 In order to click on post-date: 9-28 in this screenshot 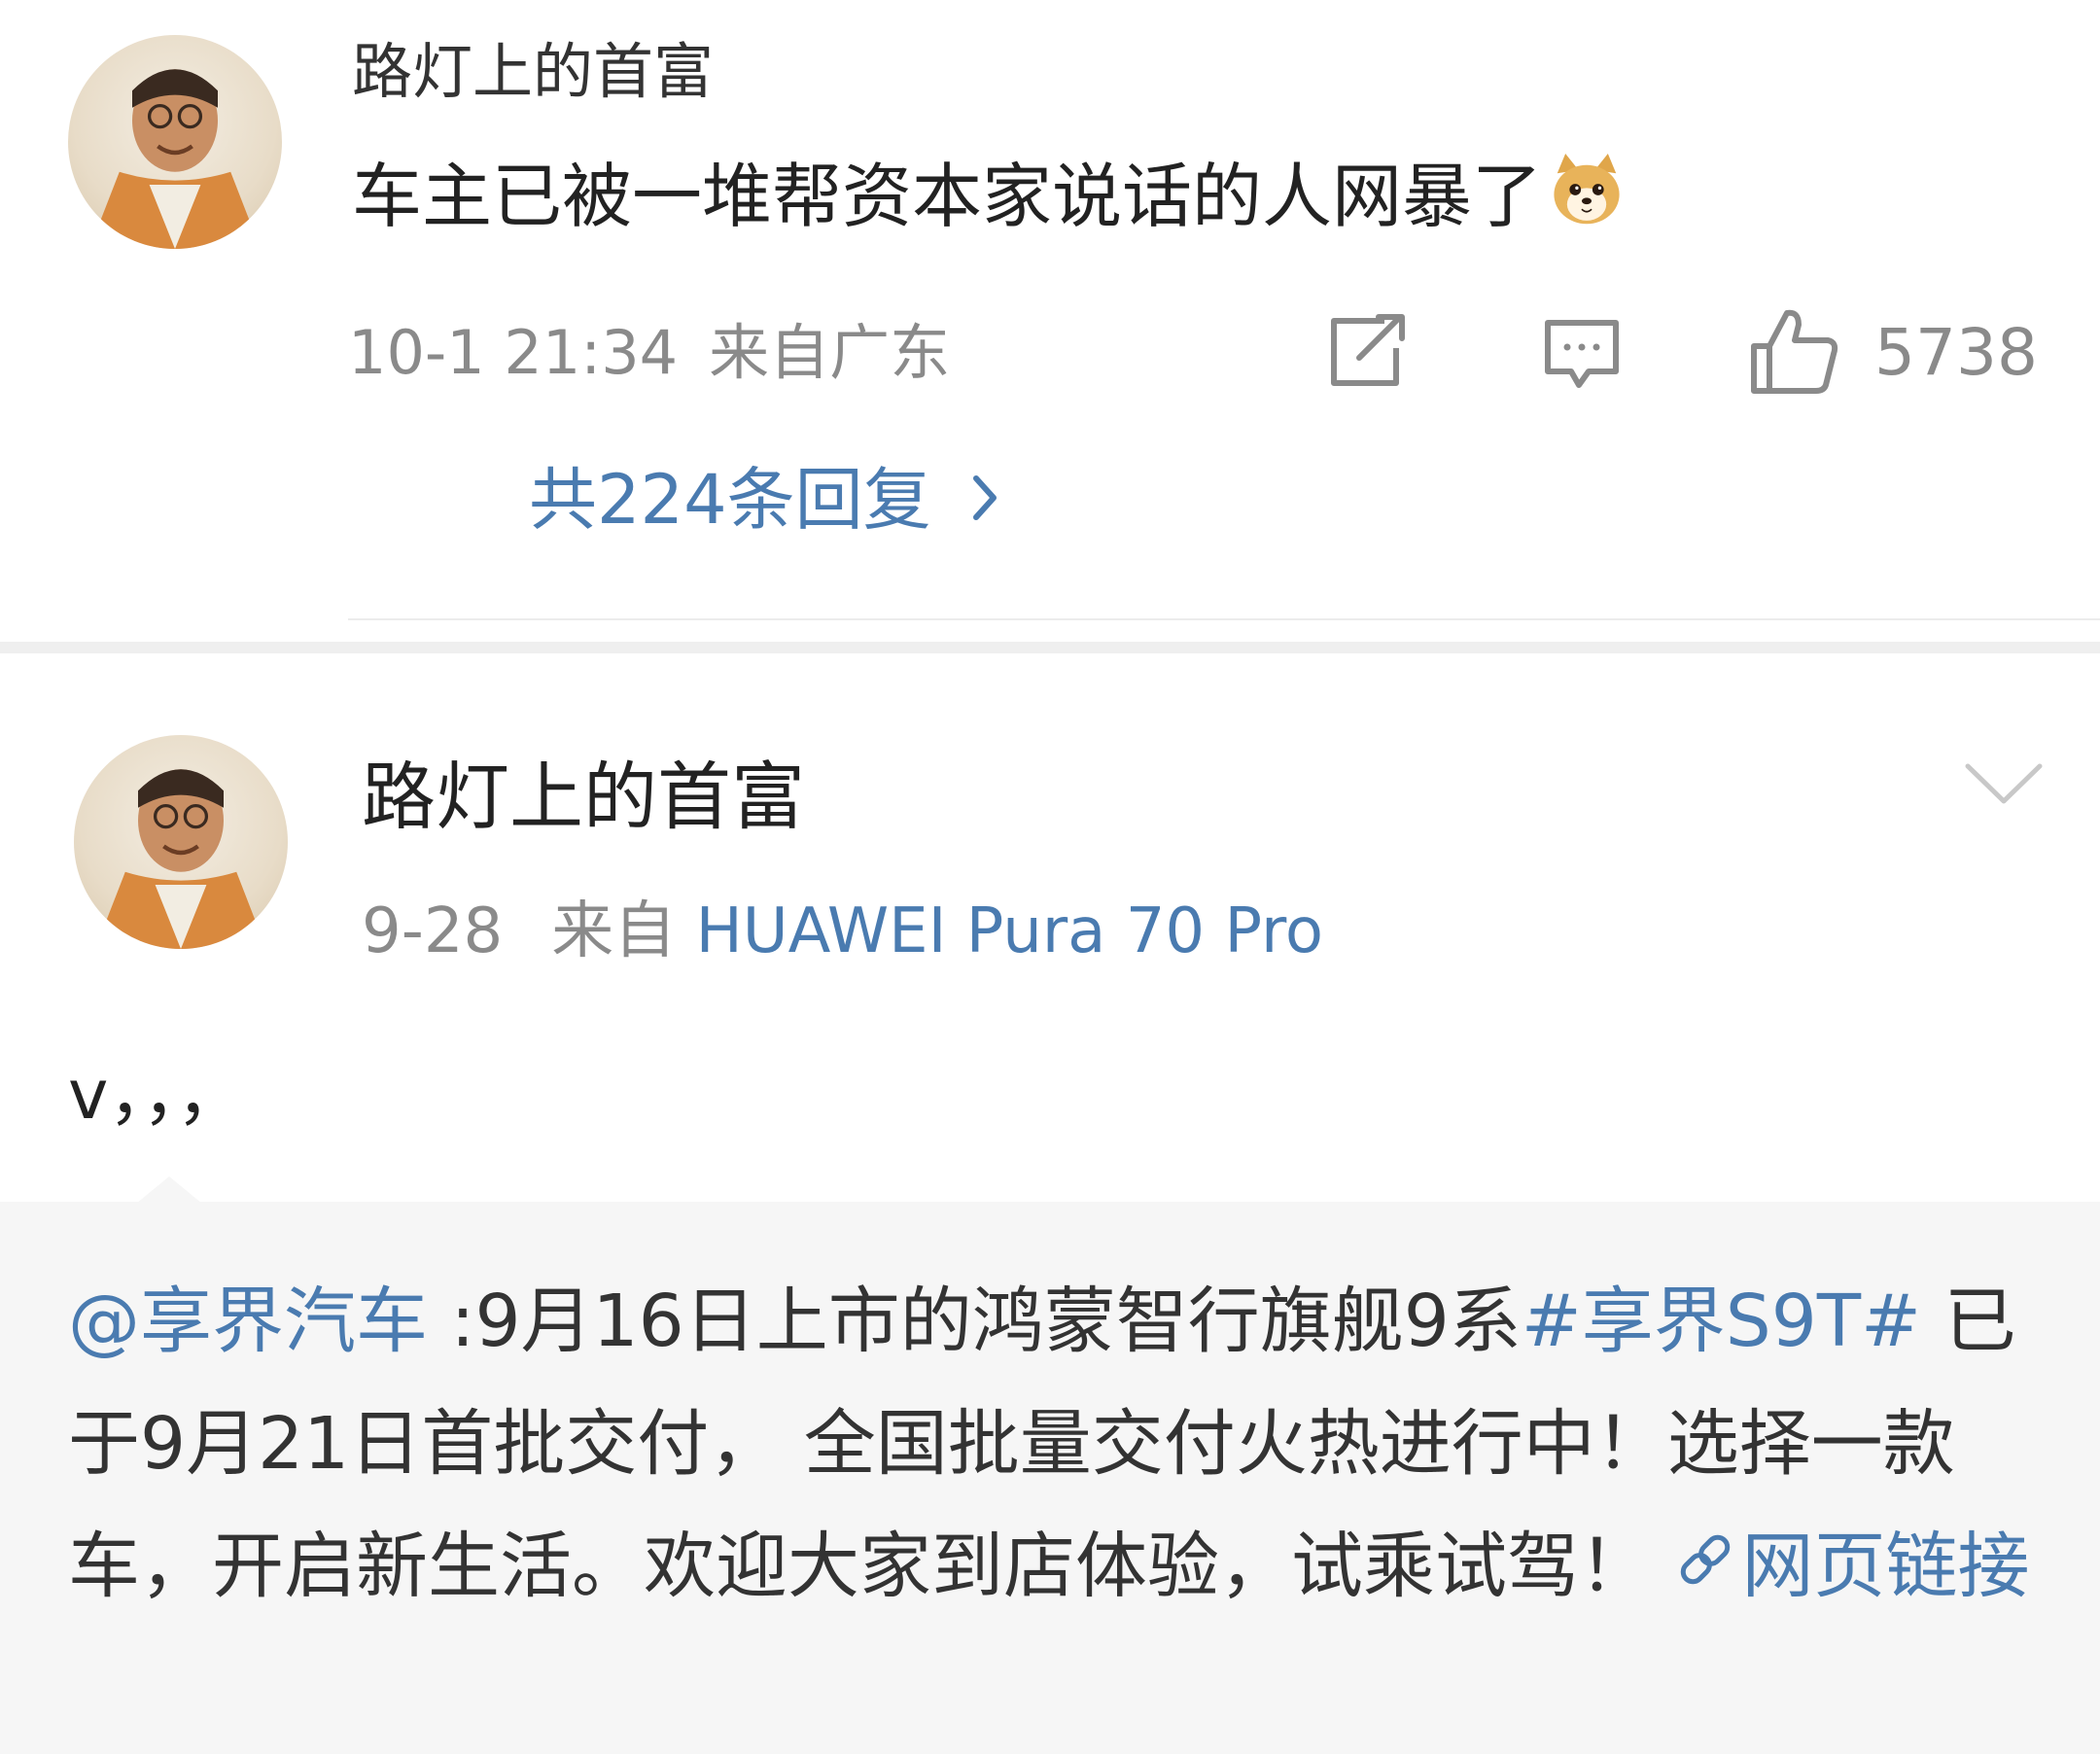, I will do `click(433, 931)`.